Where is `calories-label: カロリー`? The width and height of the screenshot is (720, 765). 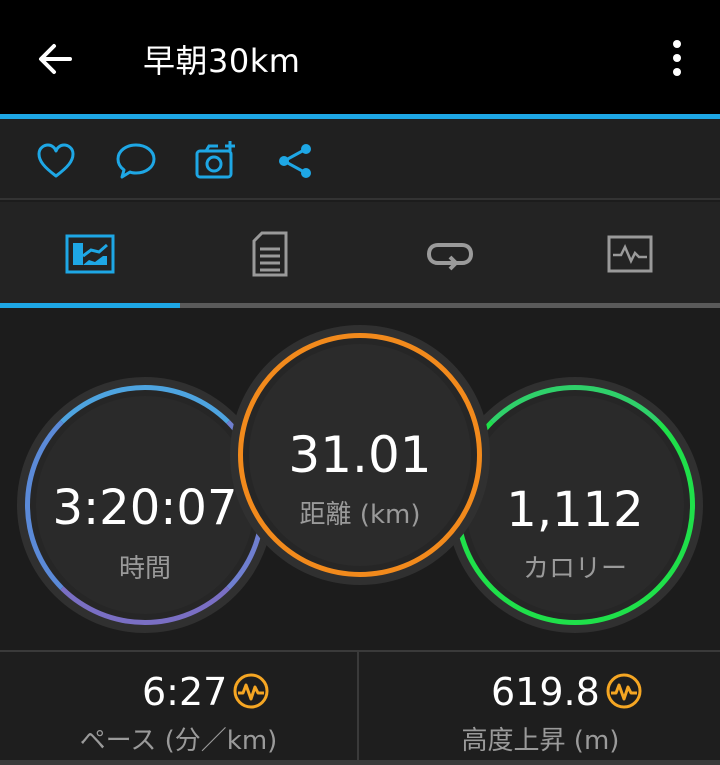 calories-label: カロリー is located at coordinates (574, 569).